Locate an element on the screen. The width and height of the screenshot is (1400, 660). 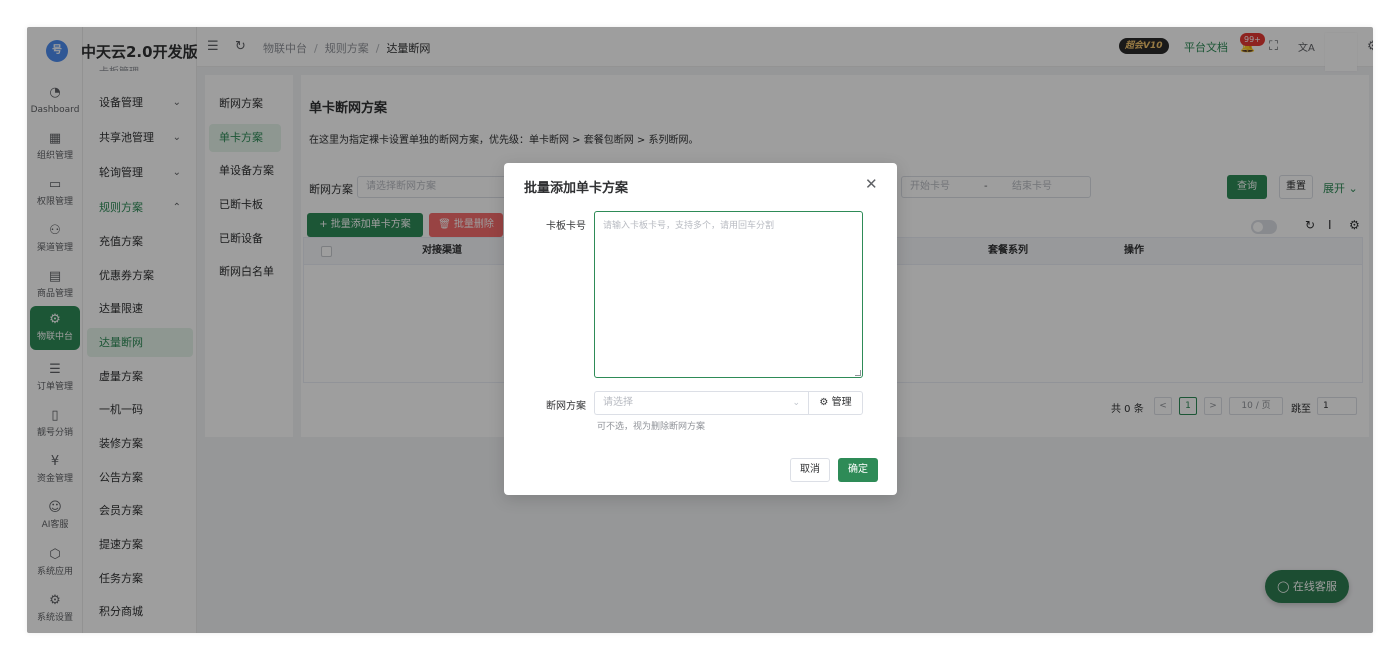
manage-button: ⚙ 管理 is located at coordinates (835, 403).